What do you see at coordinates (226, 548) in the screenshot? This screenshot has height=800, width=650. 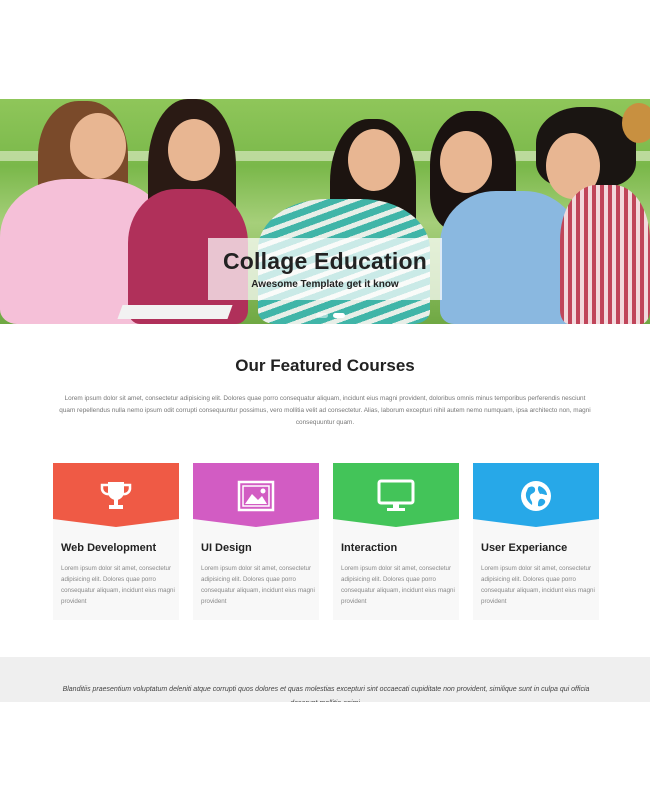 I see `card-title: UI Design` at bounding box center [226, 548].